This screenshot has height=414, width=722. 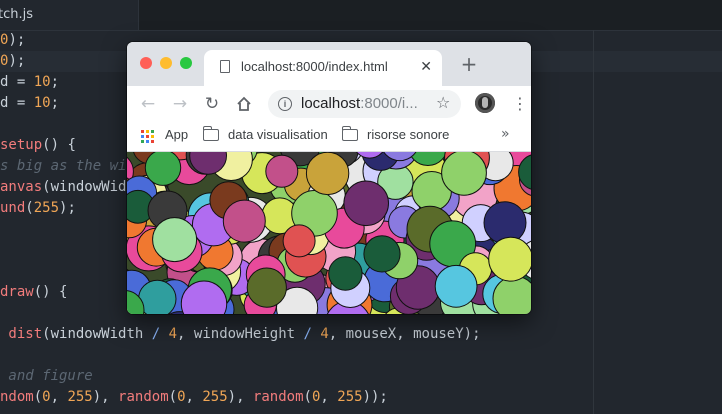 I want to click on menu-kebab-icon: ⋮, so click(x=520, y=104).